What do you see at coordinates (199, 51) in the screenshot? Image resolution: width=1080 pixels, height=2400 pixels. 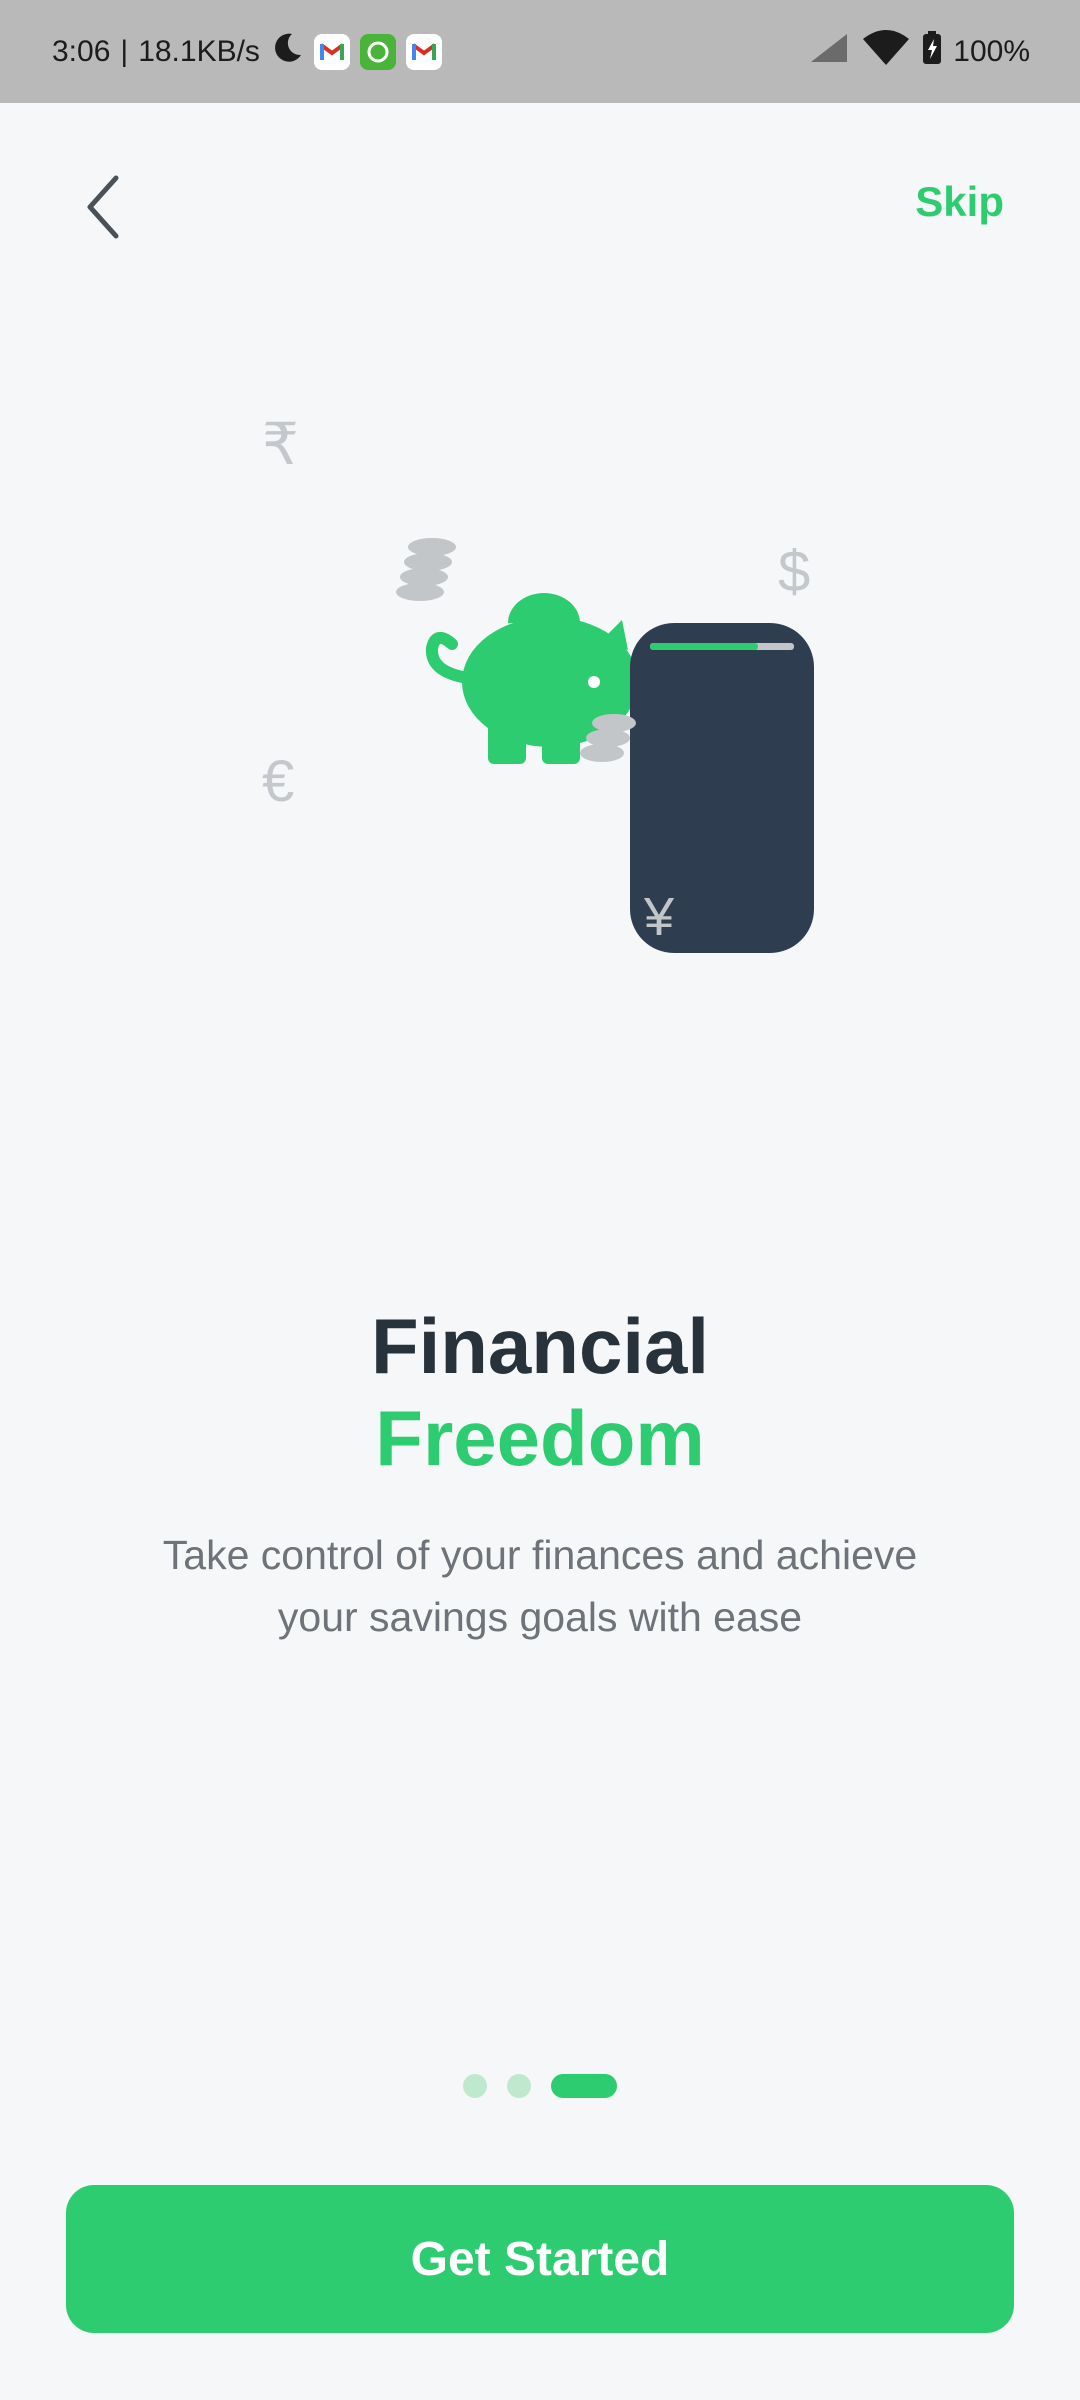 I see `network-speed: 18.1KB/s` at bounding box center [199, 51].